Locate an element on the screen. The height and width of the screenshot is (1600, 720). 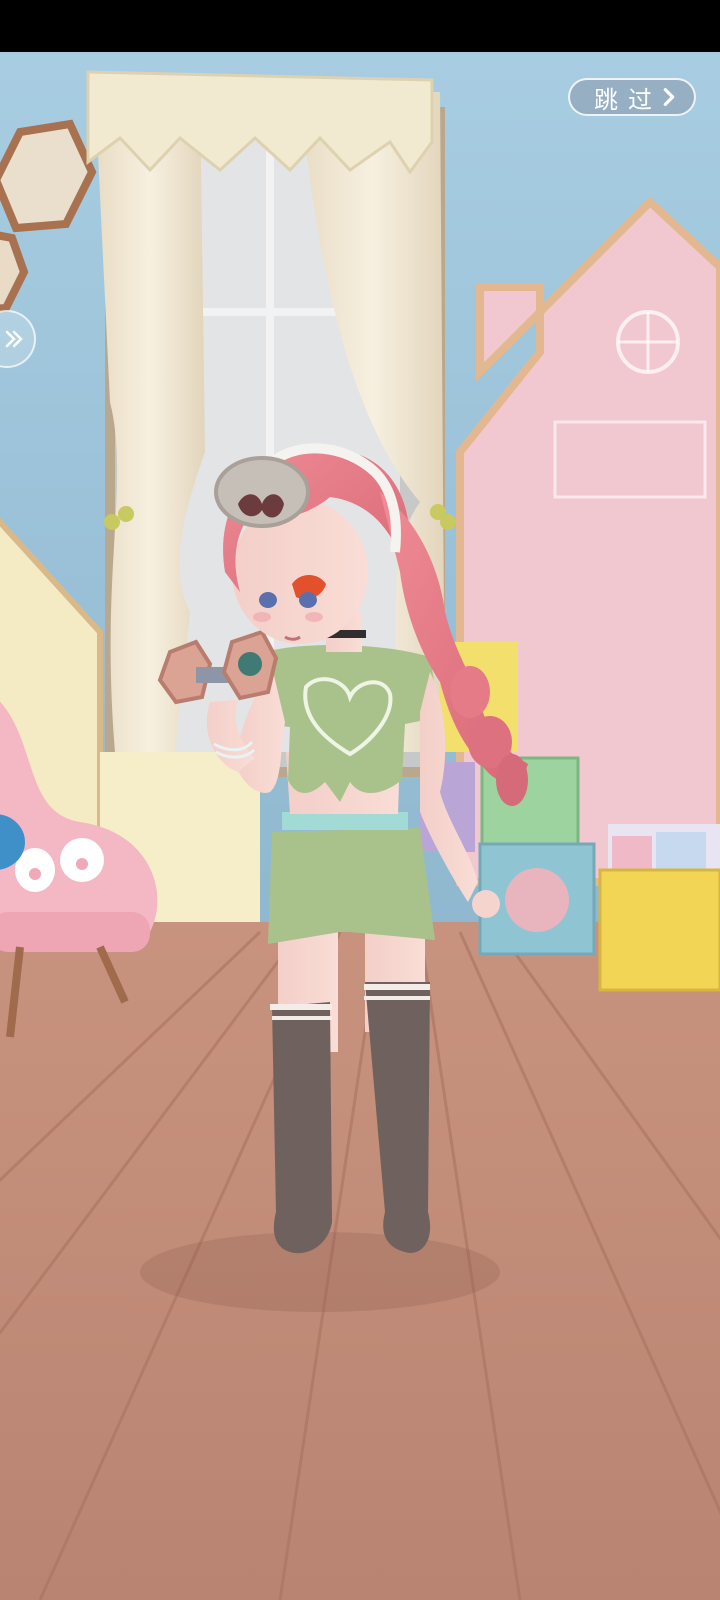
skip-label: 跳过 is located at coordinates (628, 99).